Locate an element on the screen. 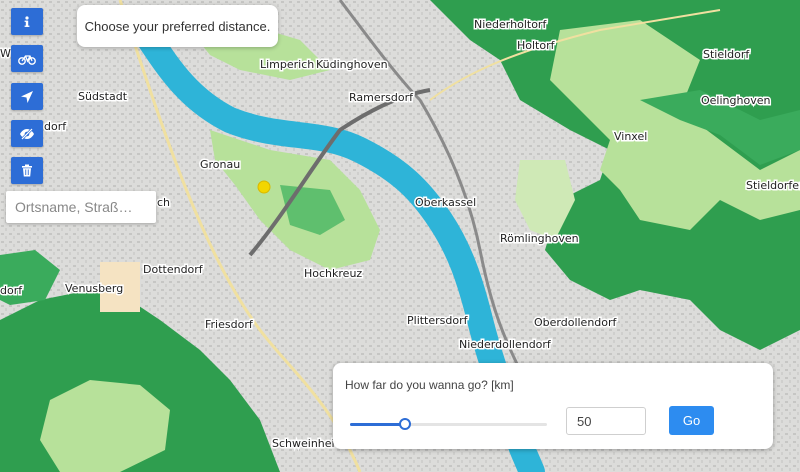  place-label: Gronau is located at coordinates (220, 164).